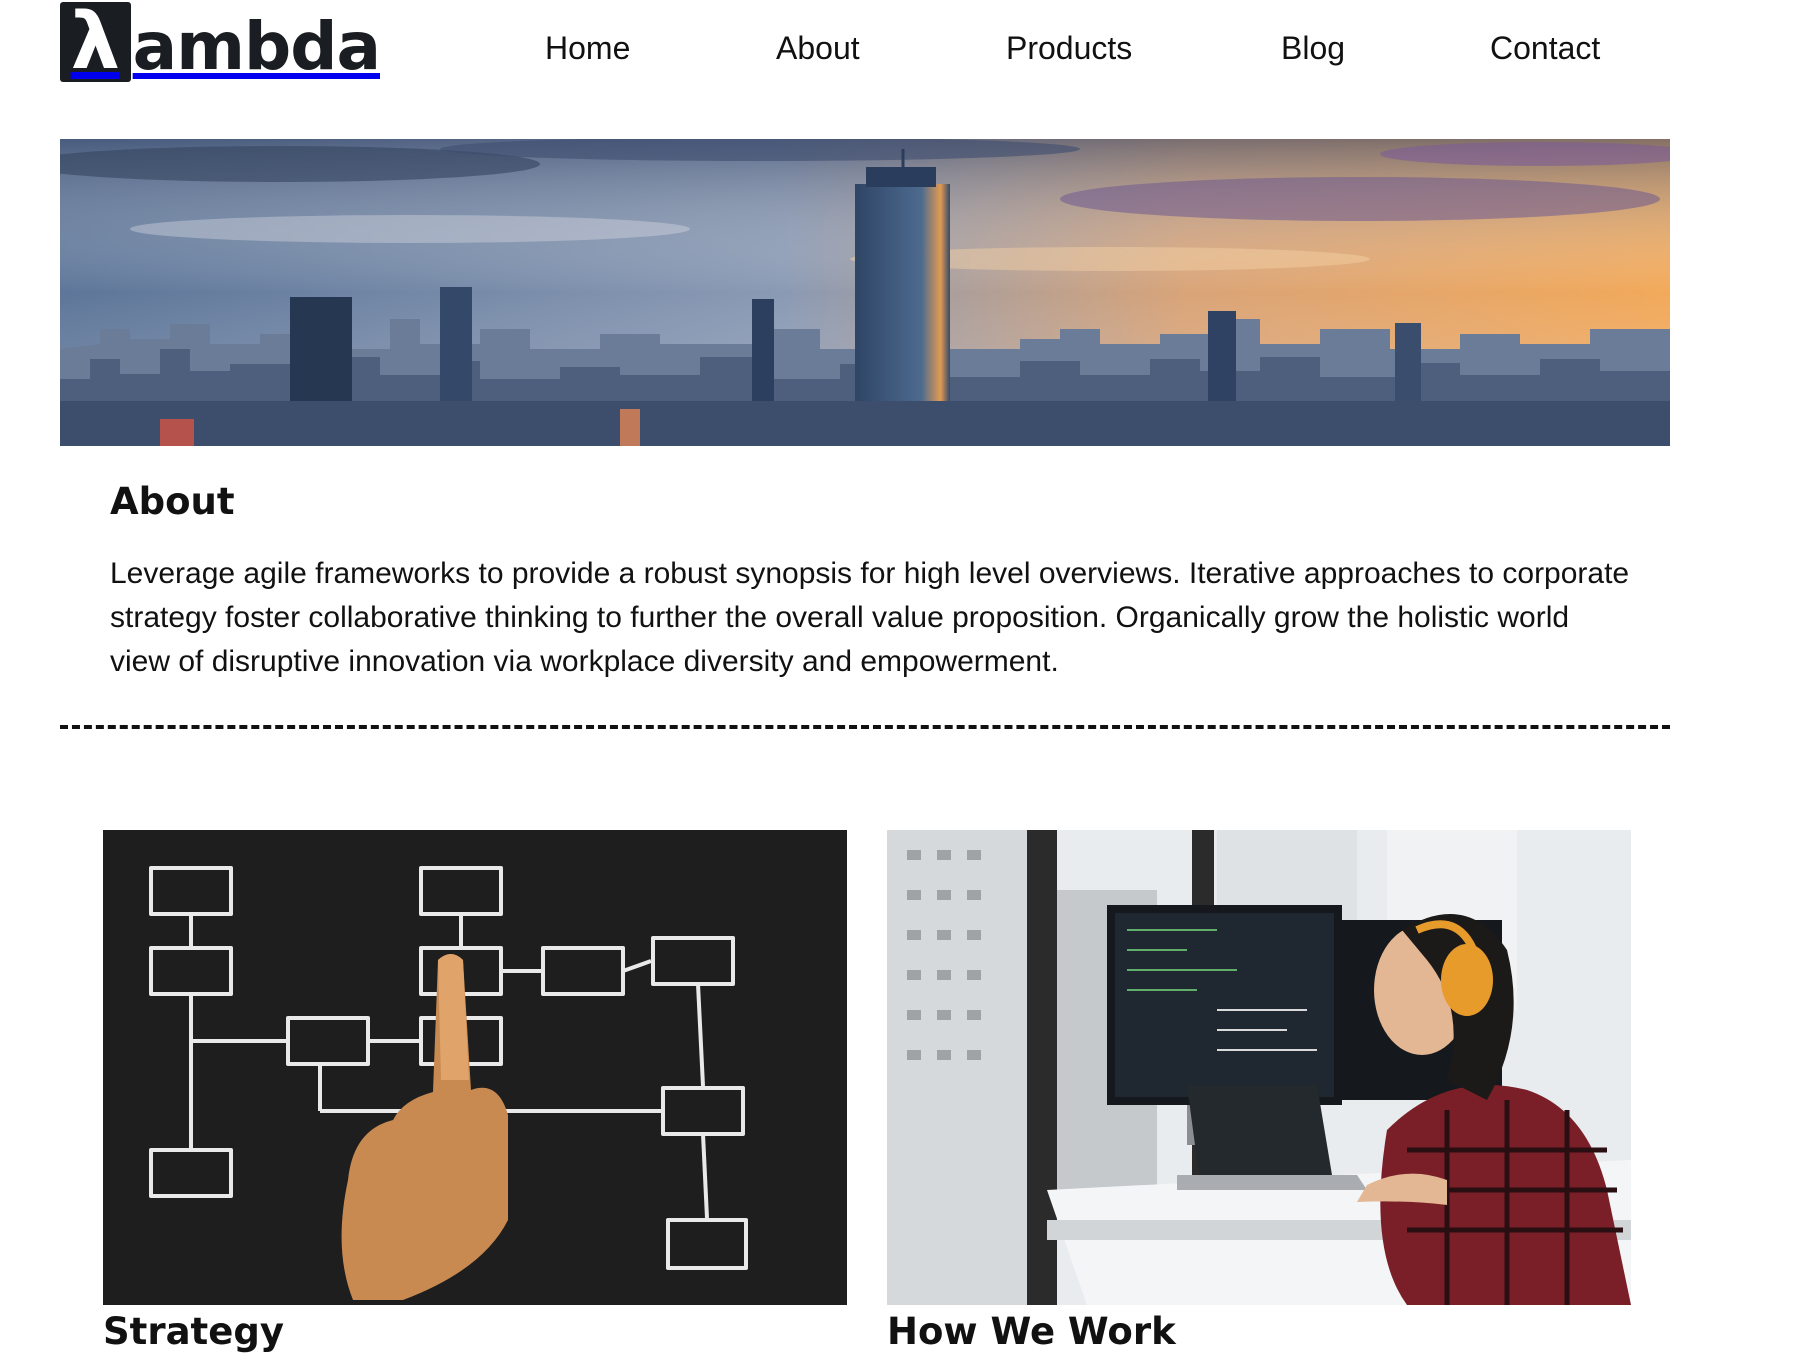 This screenshot has width=1802, height=1368. I want to click on main-nav: Home About Products Blog Contact, so click(901, 49).